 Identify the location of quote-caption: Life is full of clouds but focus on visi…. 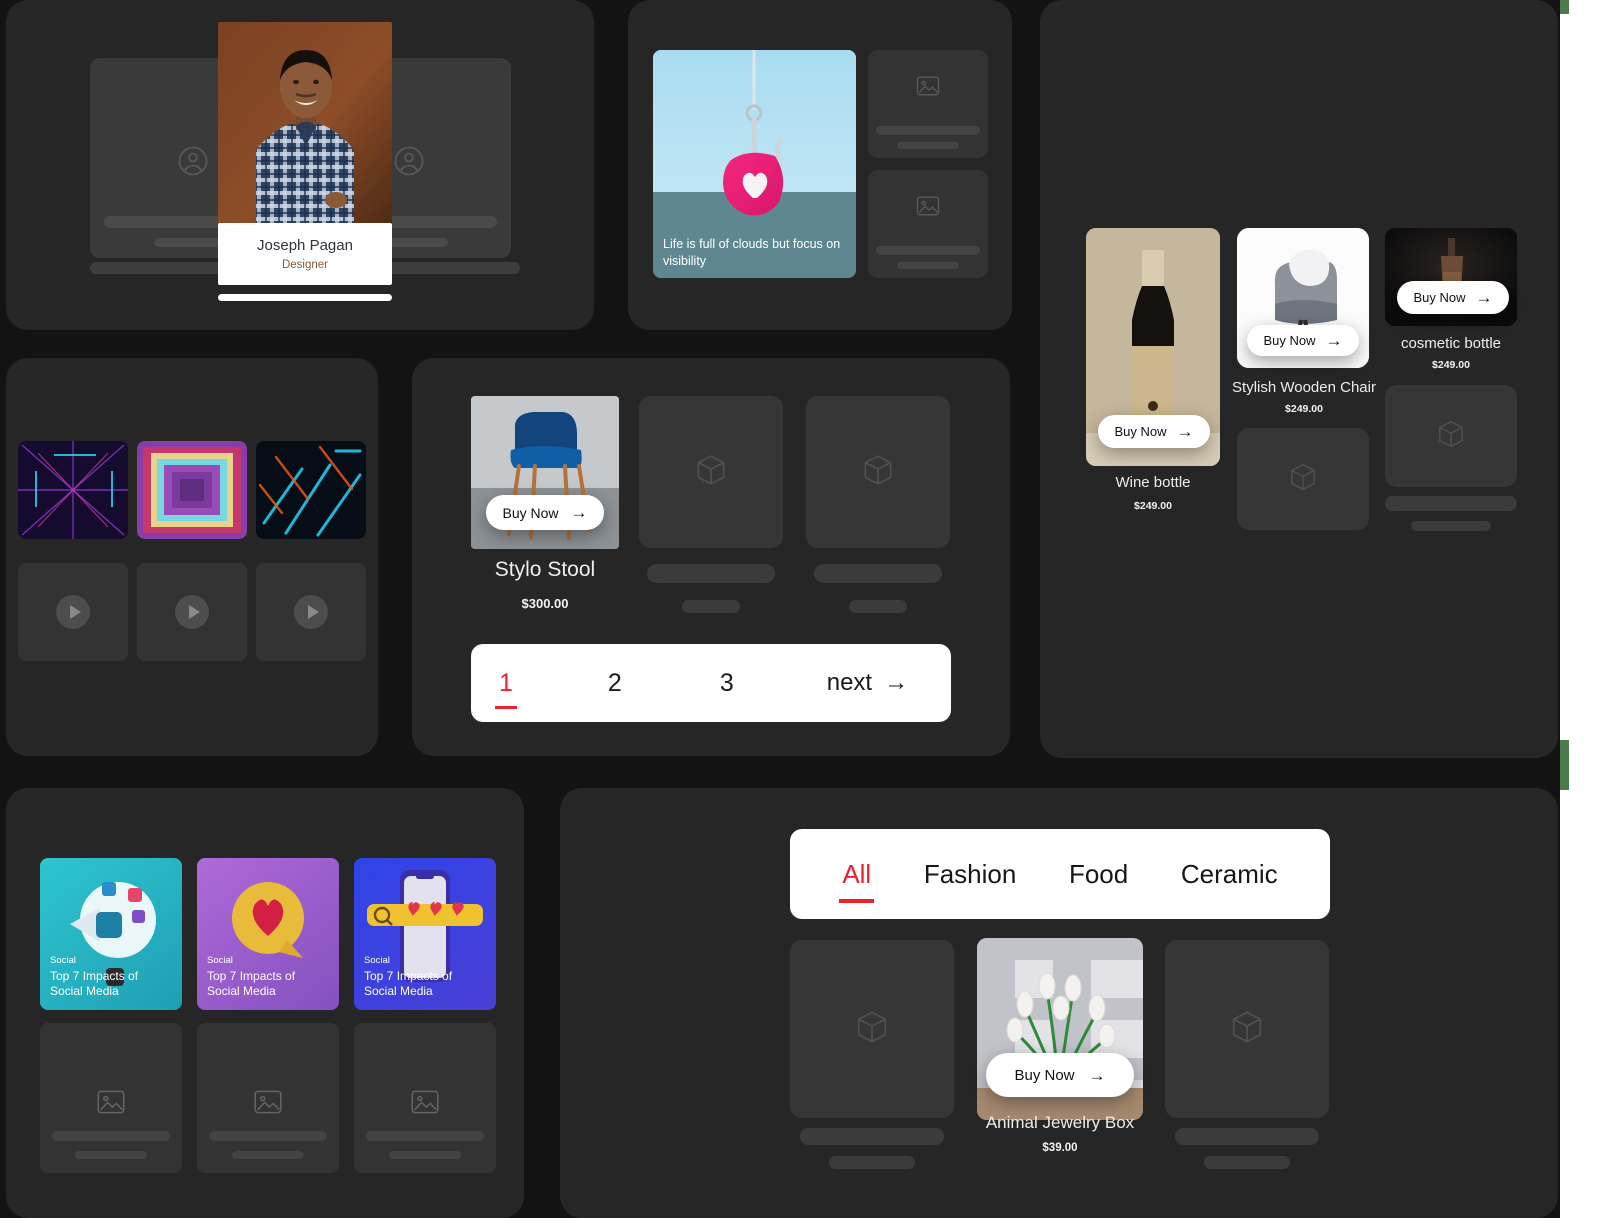
(752, 253).